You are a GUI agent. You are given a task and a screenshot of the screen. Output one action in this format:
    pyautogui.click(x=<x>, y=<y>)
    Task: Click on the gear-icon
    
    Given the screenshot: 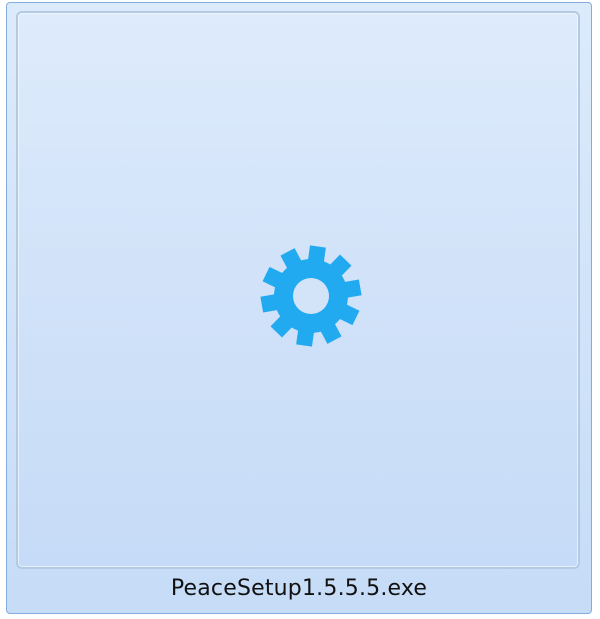 What is the action you would take?
    pyautogui.click(x=311, y=296)
    